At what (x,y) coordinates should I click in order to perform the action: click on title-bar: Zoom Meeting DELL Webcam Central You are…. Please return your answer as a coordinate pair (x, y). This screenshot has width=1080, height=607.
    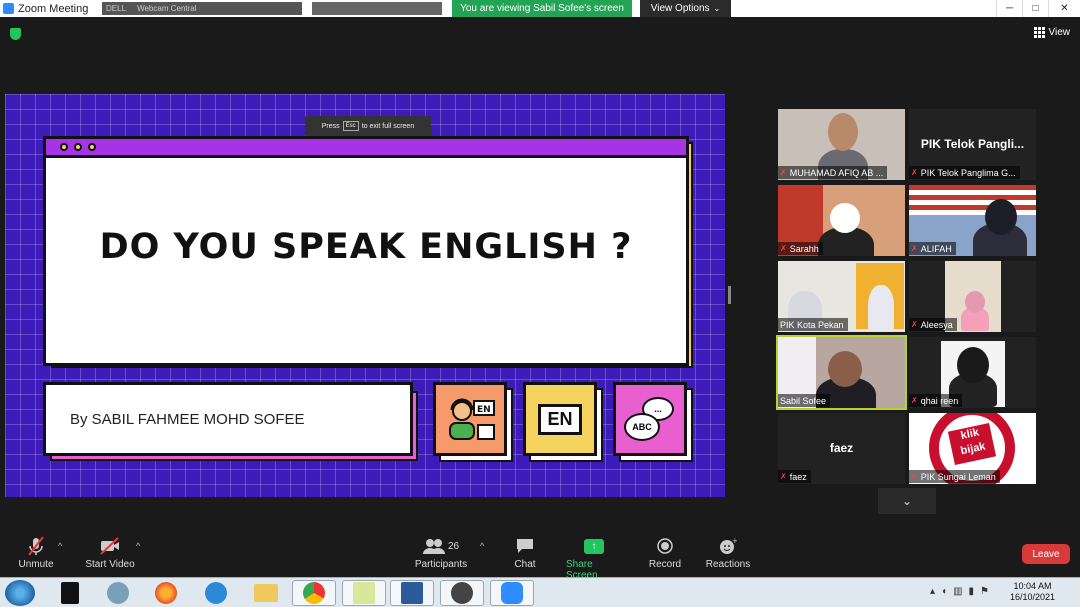
    Looking at the image, I should click on (540, 8).